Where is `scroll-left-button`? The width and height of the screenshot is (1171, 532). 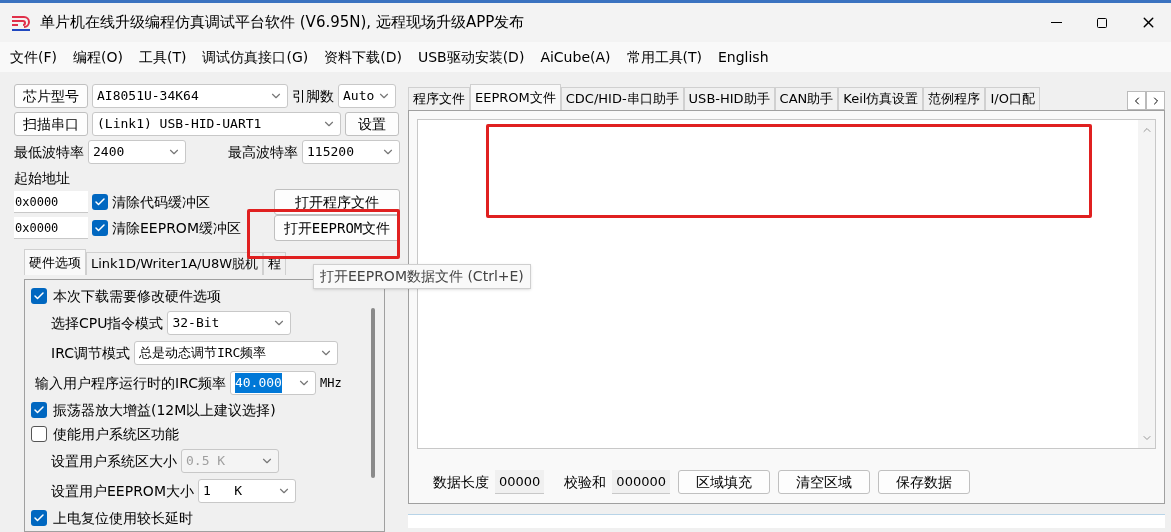 scroll-left-button is located at coordinates (1136, 100).